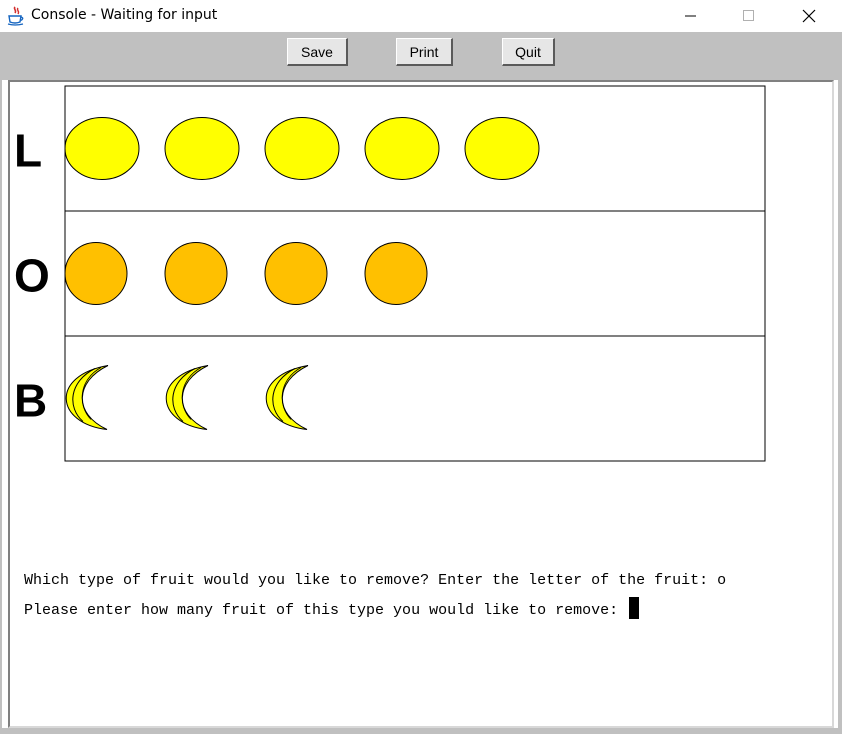 The image size is (842, 734). I want to click on minimize-icon, so click(690, 16).